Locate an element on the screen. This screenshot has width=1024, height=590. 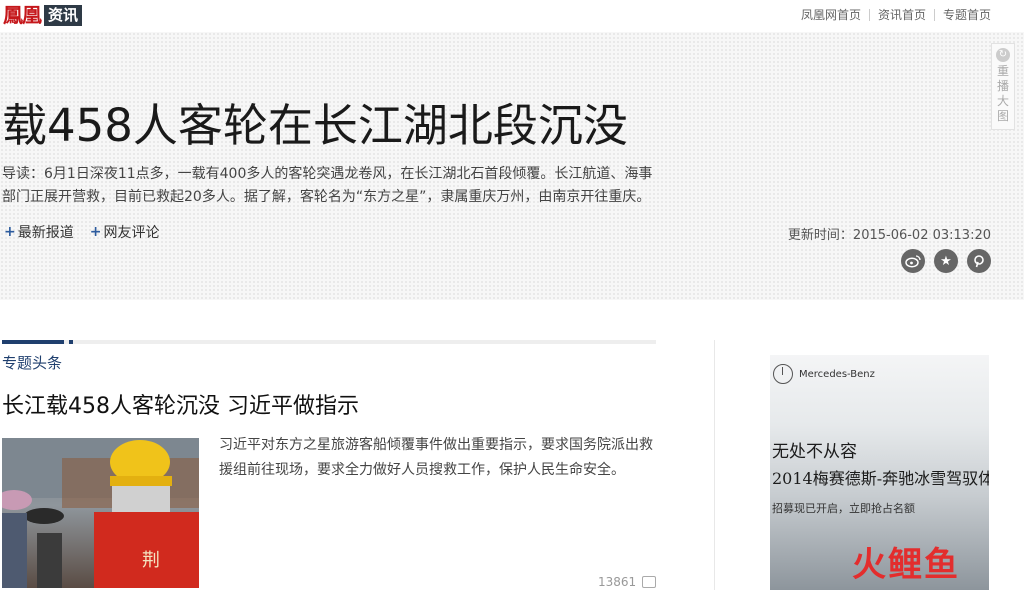
article-thumbnail: 荆 is located at coordinates (100, 513).